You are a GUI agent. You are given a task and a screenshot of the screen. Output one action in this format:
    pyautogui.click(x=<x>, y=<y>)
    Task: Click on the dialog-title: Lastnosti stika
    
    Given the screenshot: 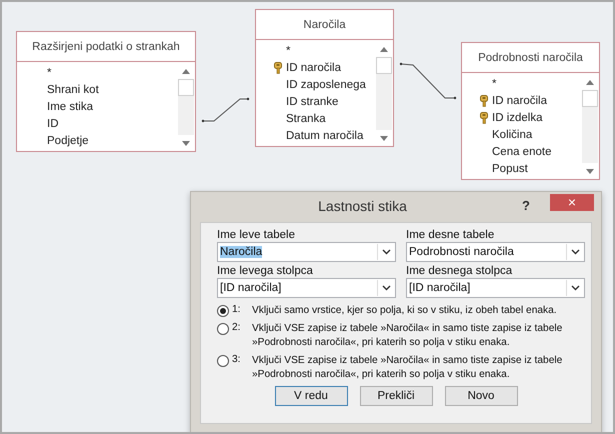 What is the action you would take?
    pyautogui.click(x=362, y=206)
    